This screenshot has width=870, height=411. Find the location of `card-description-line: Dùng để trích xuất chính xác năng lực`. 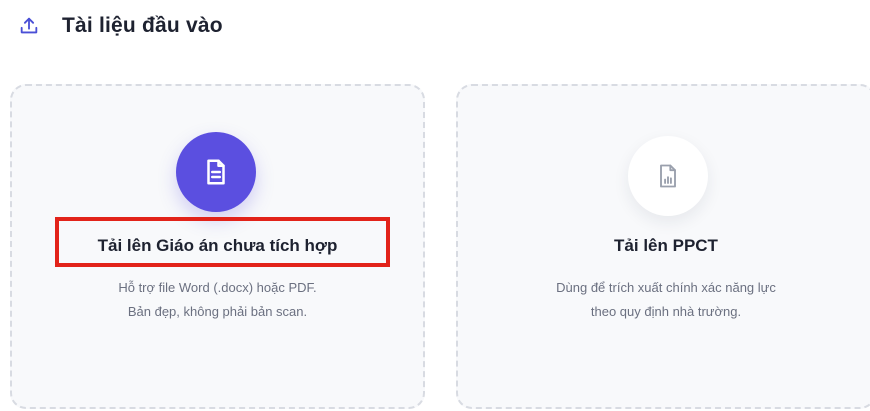

card-description-line: Dùng để trích xuất chính xác năng lực is located at coordinates (666, 287).